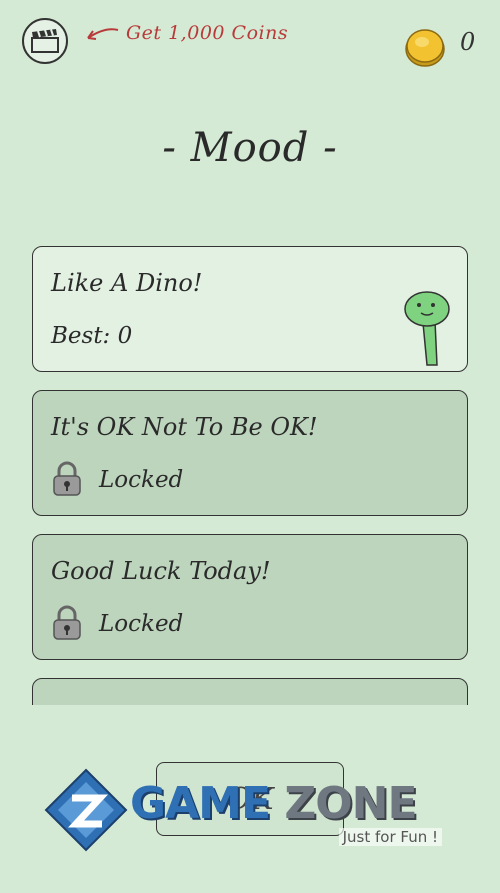 The image size is (500, 893). Describe the element at coordinates (207, 33) in the screenshot. I see `reward-text: Get 1,000 Coins` at that location.